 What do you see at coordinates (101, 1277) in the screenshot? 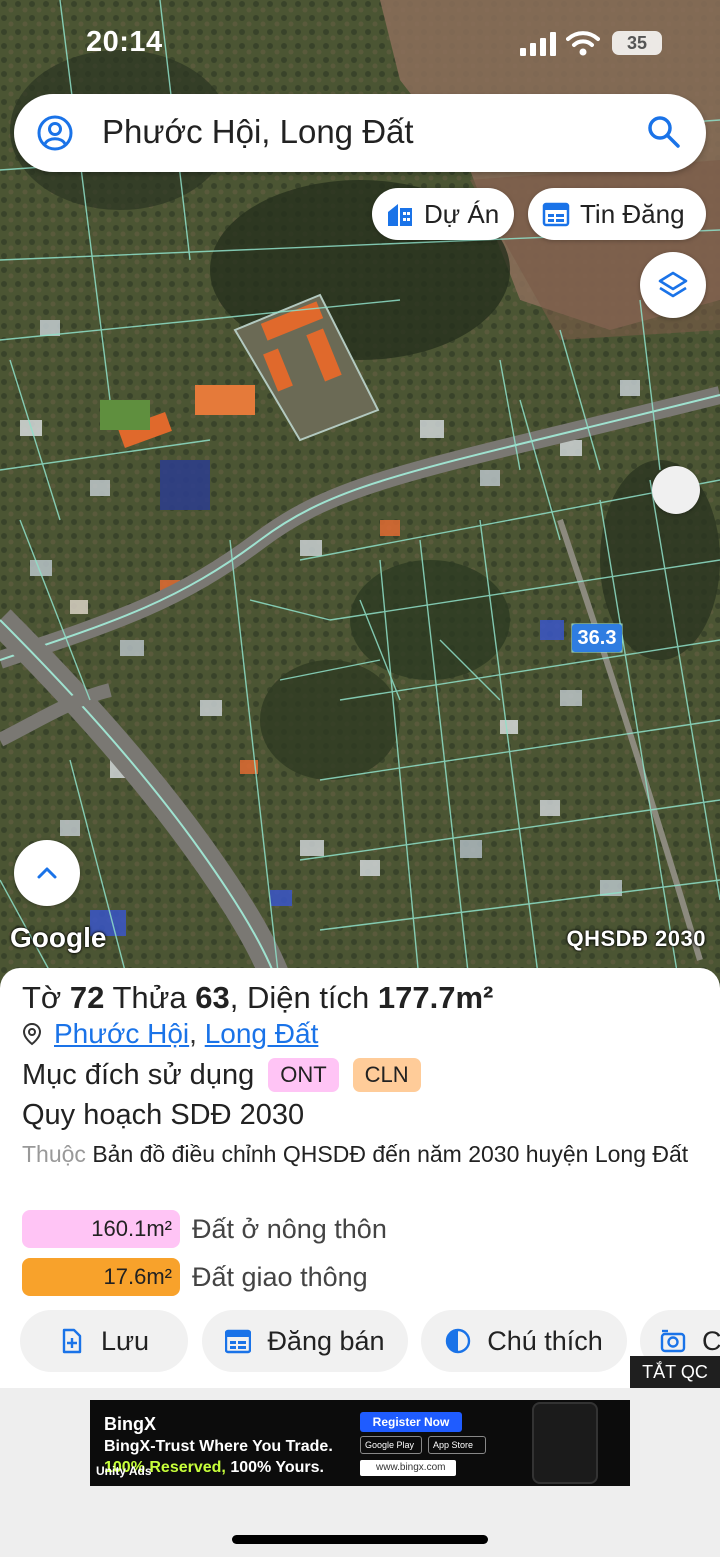
I see `zone-area: 17.6m²` at bounding box center [101, 1277].